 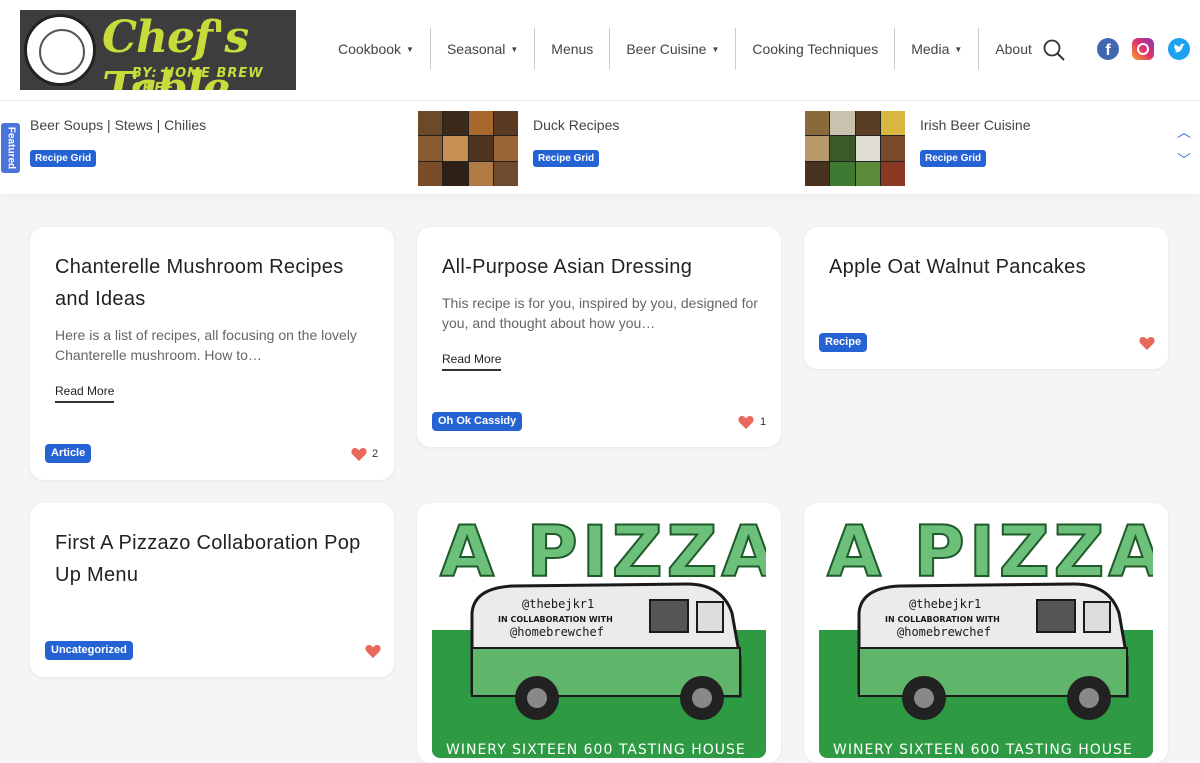 I want to click on nav-label: Cookbook, so click(x=370, y=49).